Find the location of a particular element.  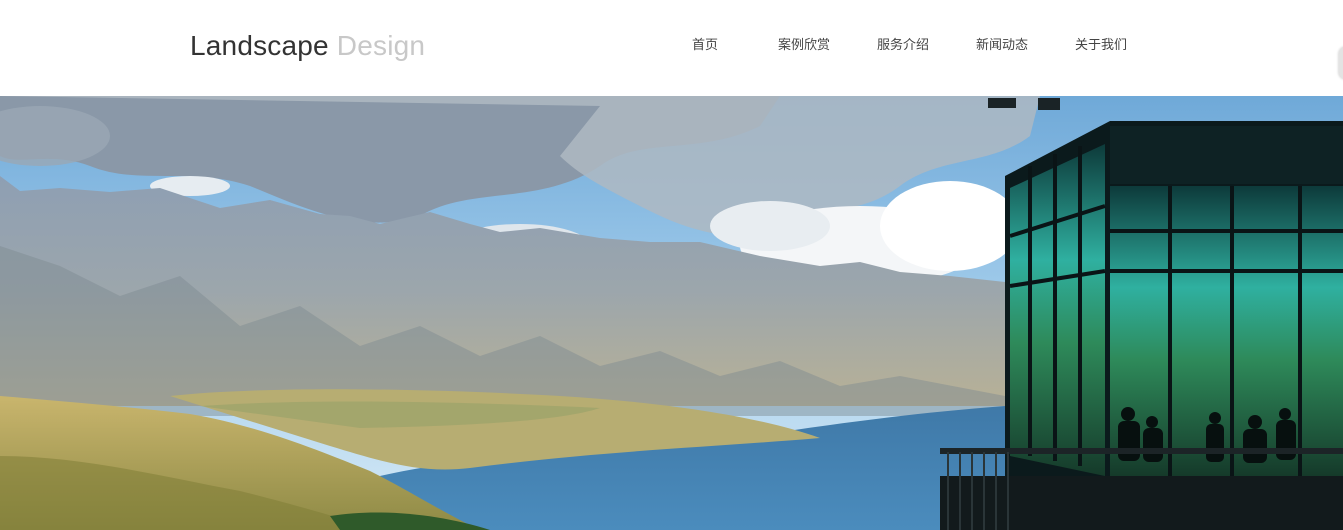

side-scroll-handle is located at coordinates (1341, 63).